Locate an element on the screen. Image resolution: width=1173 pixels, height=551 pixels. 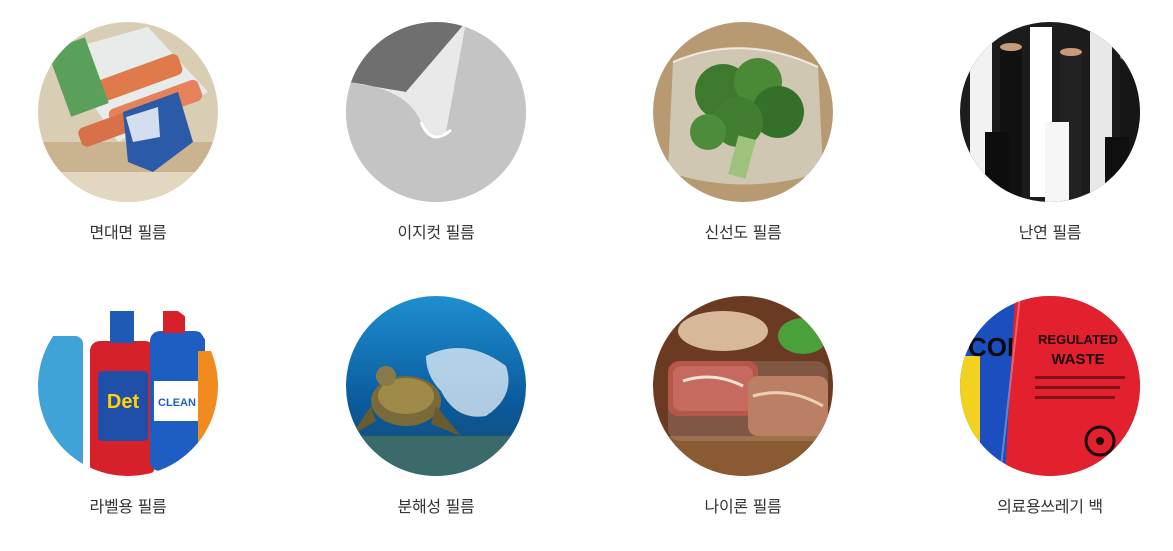
detergent-brand-text: CLEAN is located at coordinates (177, 403).